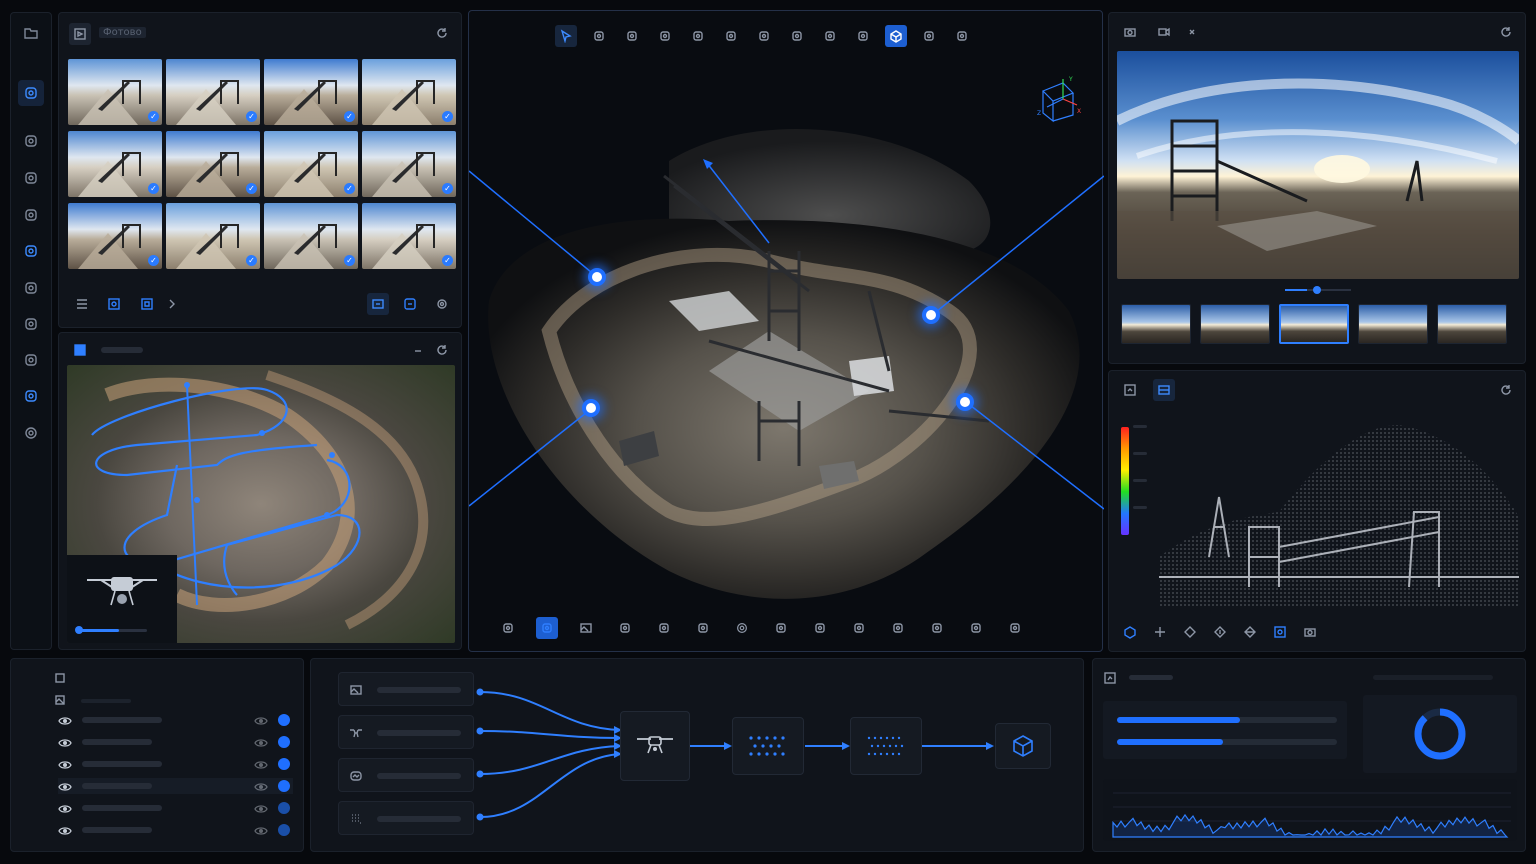 The height and width of the screenshot is (864, 1536). I want to click on pipeline-node-points, so click(768, 746).